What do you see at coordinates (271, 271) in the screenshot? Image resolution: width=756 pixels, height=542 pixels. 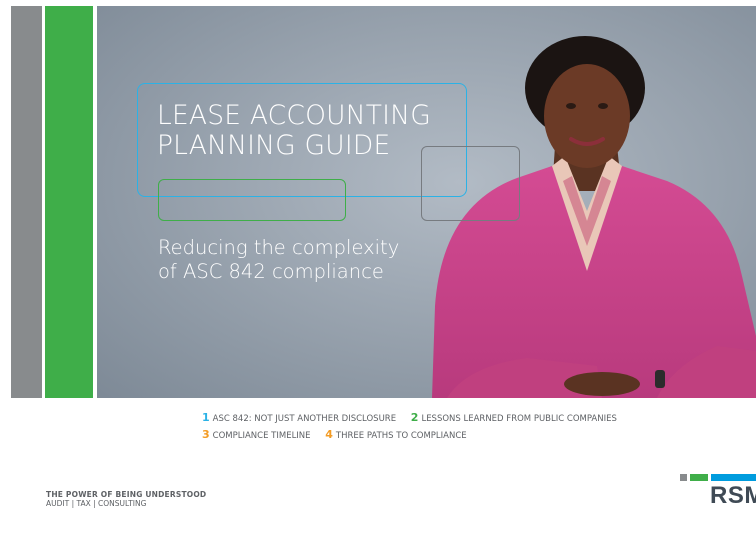 I see `cover-subtitle-line-2: of ASC 842 compliance` at bounding box center [271, 271].